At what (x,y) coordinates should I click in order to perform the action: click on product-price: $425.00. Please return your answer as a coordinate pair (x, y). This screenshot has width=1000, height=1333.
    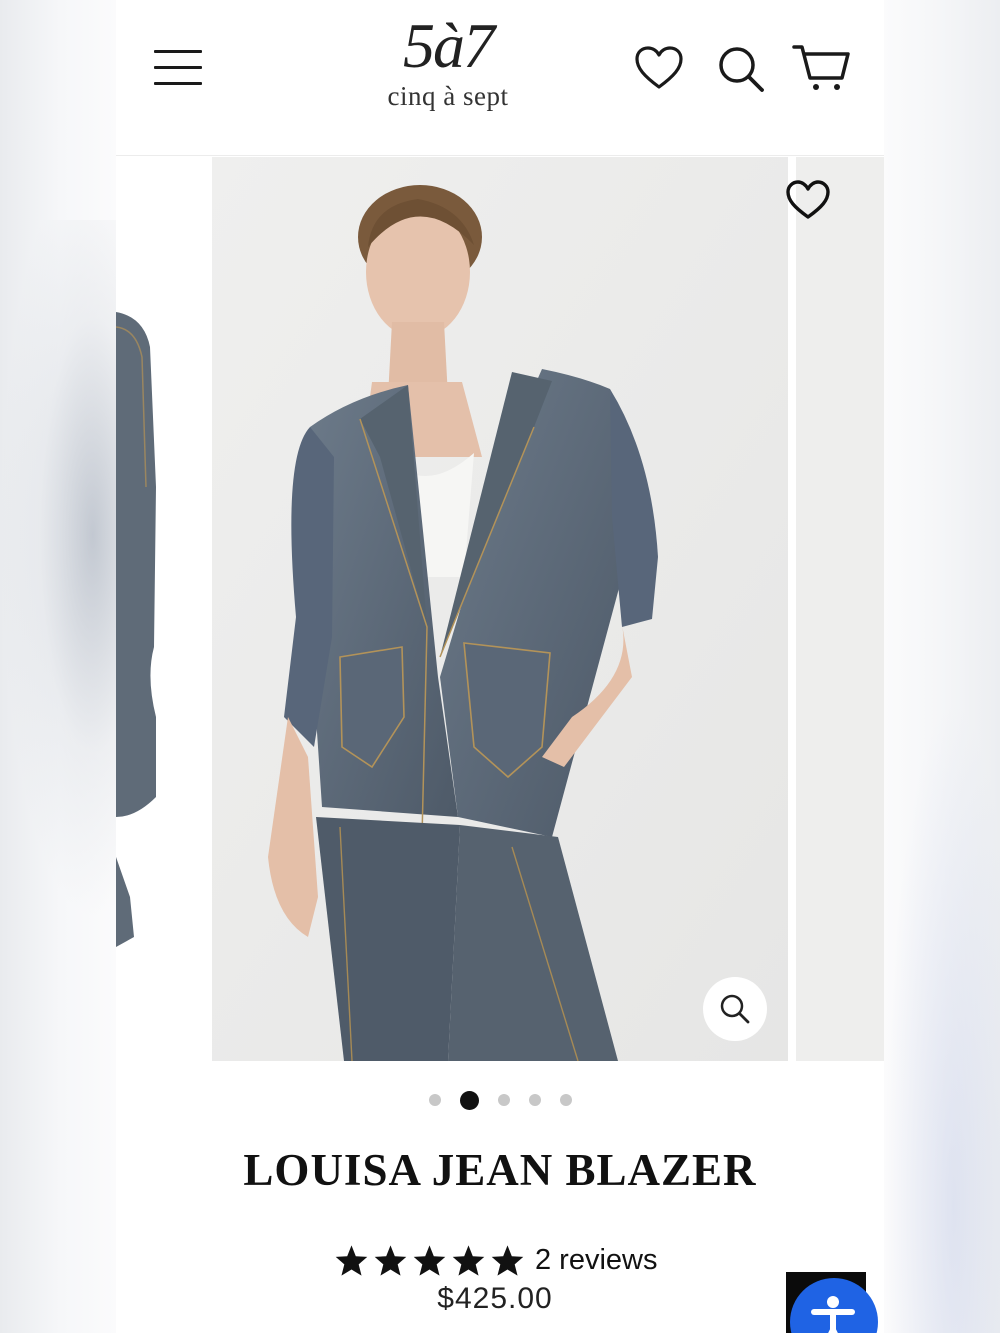
    Looking at the image, I should click on (495, 1298).